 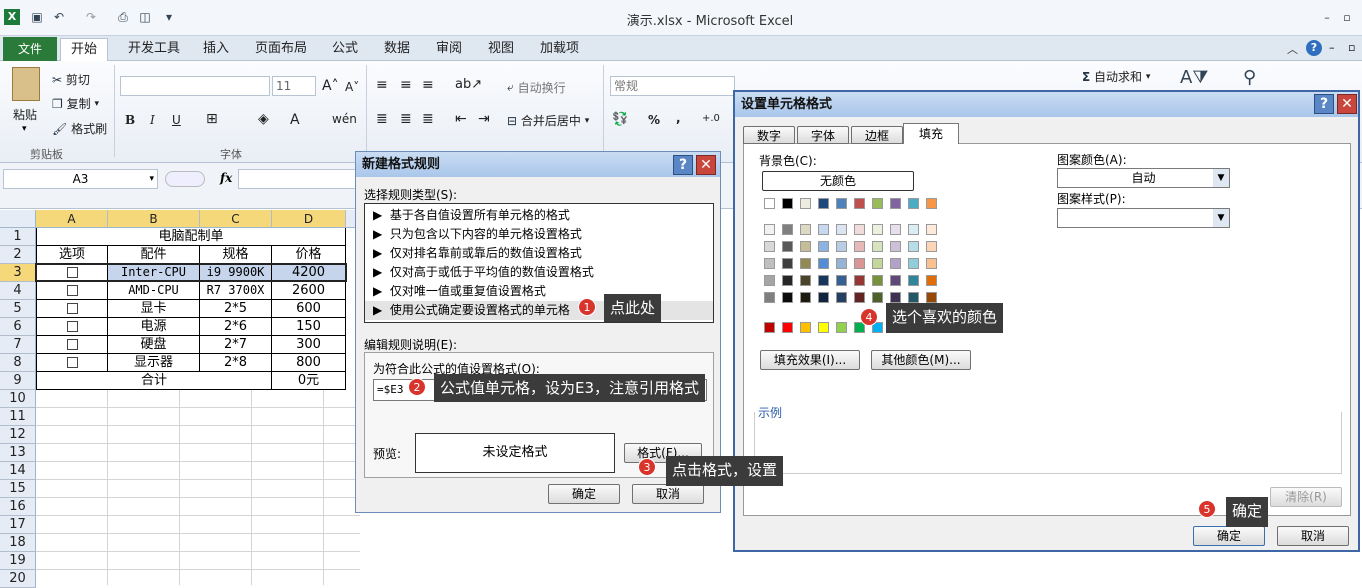 I want to click on find-select-icon: ⚲, so click(x=1249, y=77).